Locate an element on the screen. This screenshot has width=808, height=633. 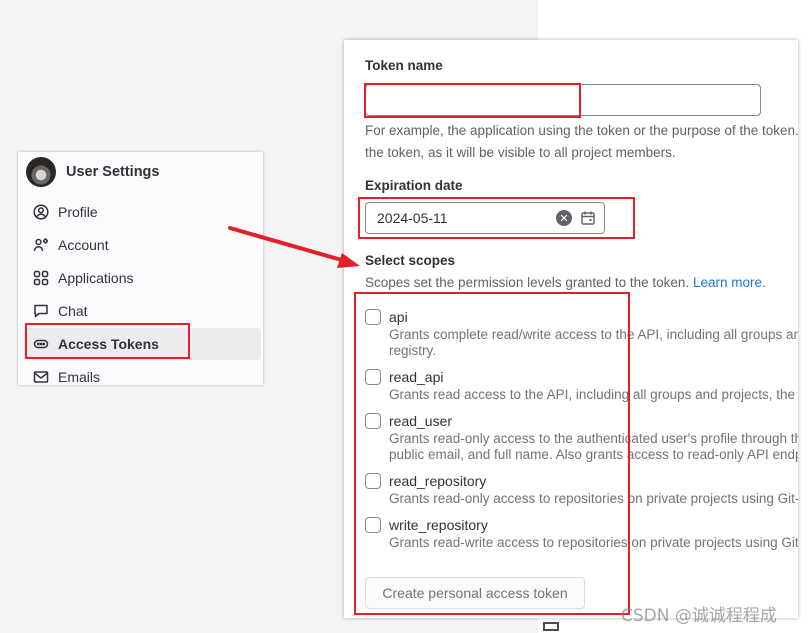
sidebar-item-label: Profile is located at coordinates (78, 212).